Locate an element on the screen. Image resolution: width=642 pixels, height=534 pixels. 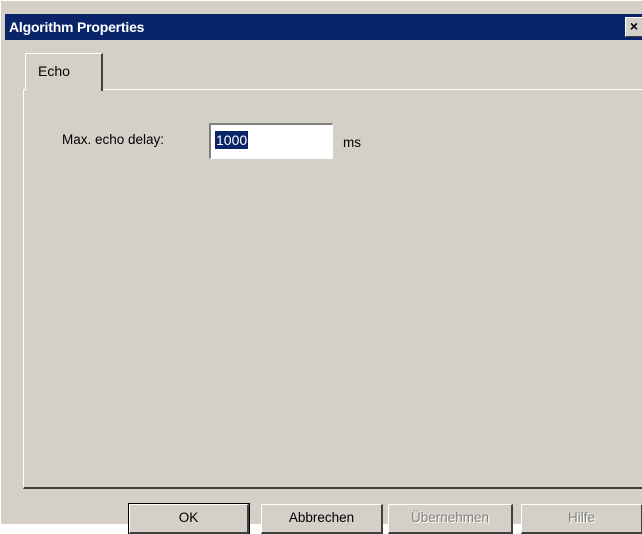
close-icon: × is located at coordinates (634, 26).